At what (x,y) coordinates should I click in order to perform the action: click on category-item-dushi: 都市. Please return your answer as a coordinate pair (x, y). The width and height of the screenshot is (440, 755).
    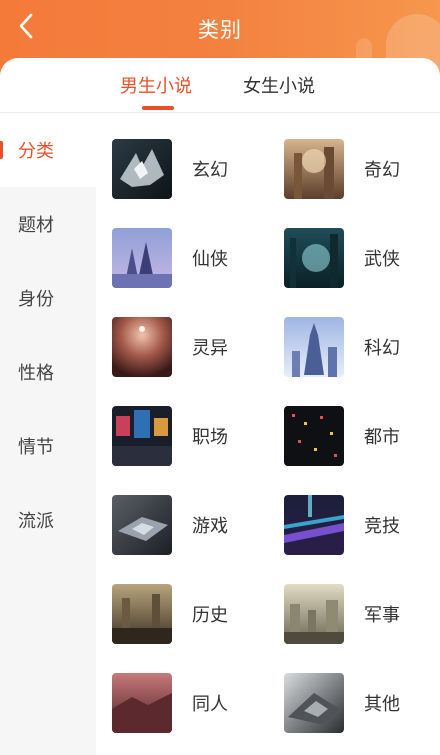
    Looking at the image, I should click on (362, 437).